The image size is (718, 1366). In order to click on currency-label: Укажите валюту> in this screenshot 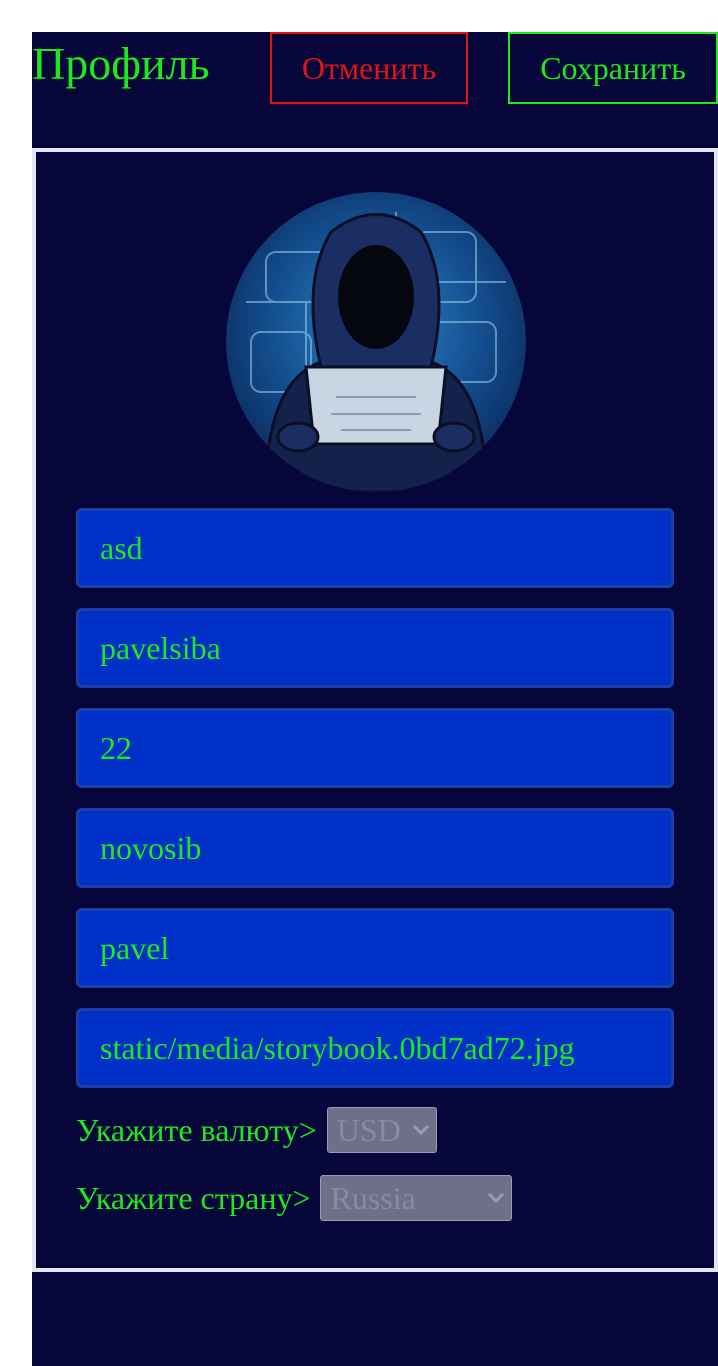, I will do `click(196, 1129)`.